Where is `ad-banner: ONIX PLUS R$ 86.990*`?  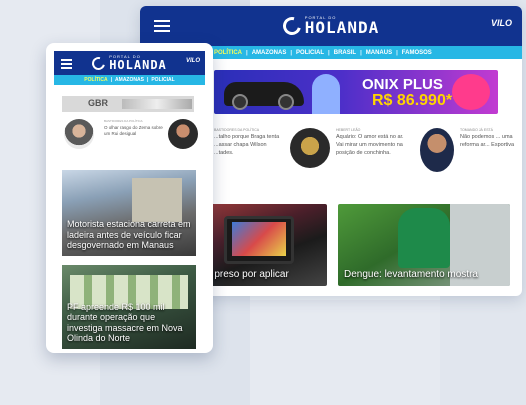 ad-banner: ONIX PLUS R$ 86.990* is located at coordinates (356, 92).